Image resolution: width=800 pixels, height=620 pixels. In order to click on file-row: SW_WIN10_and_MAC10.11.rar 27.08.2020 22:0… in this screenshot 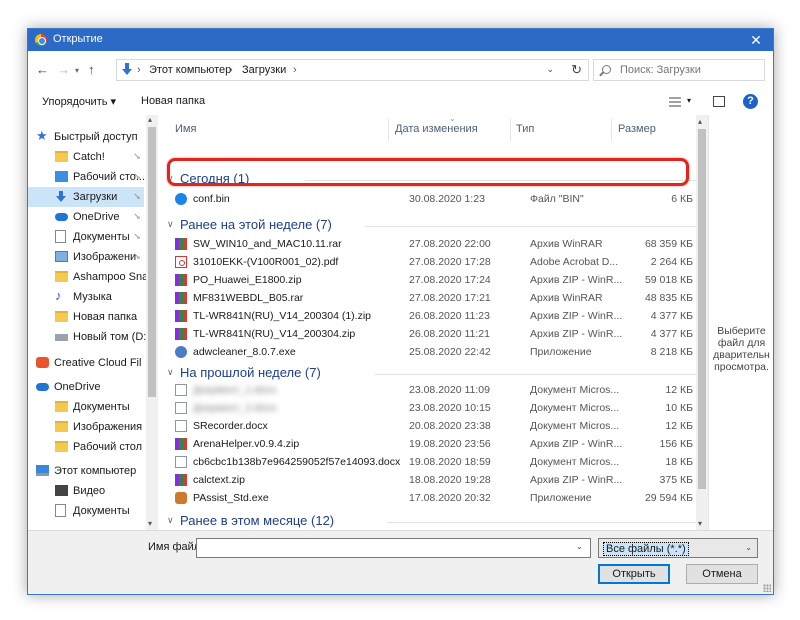, I will do `click(434, 244)`.